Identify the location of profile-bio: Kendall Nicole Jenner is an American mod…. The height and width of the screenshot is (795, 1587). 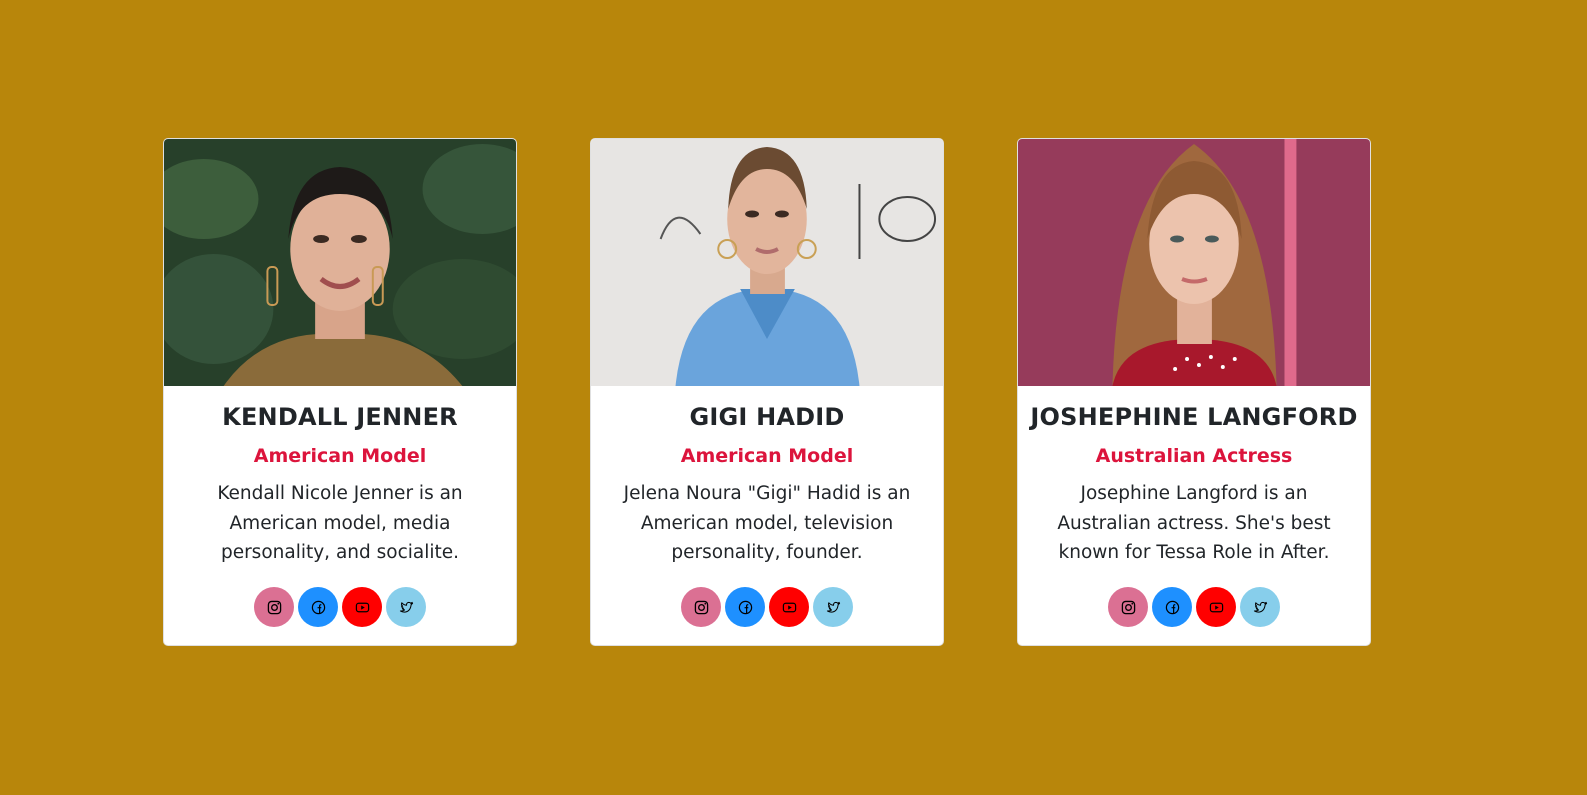
(340, 523).